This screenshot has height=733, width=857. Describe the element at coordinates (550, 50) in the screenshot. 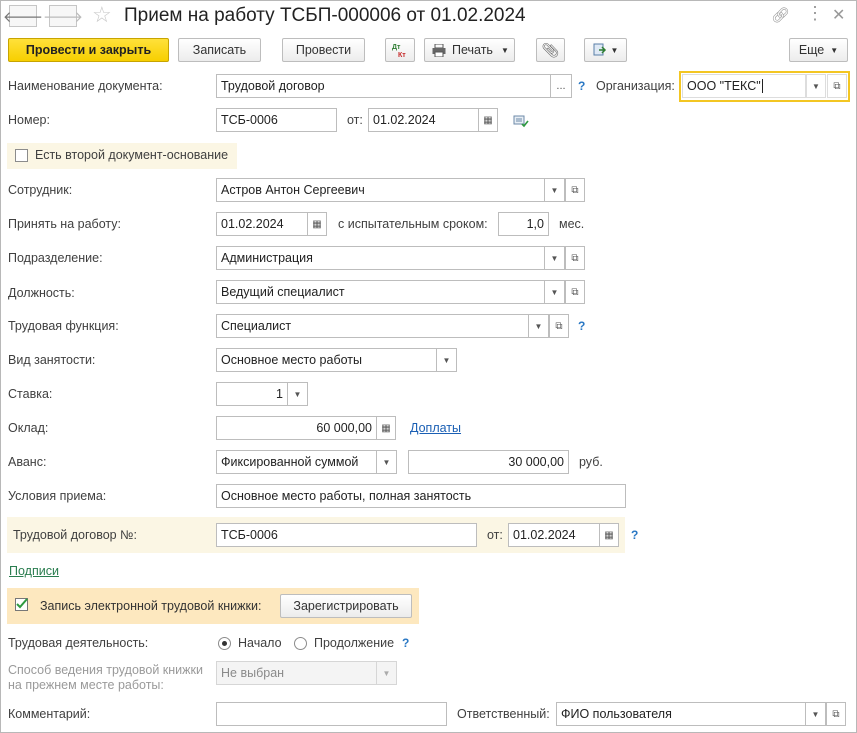

I see `attach-button: 📎︎` at that location.